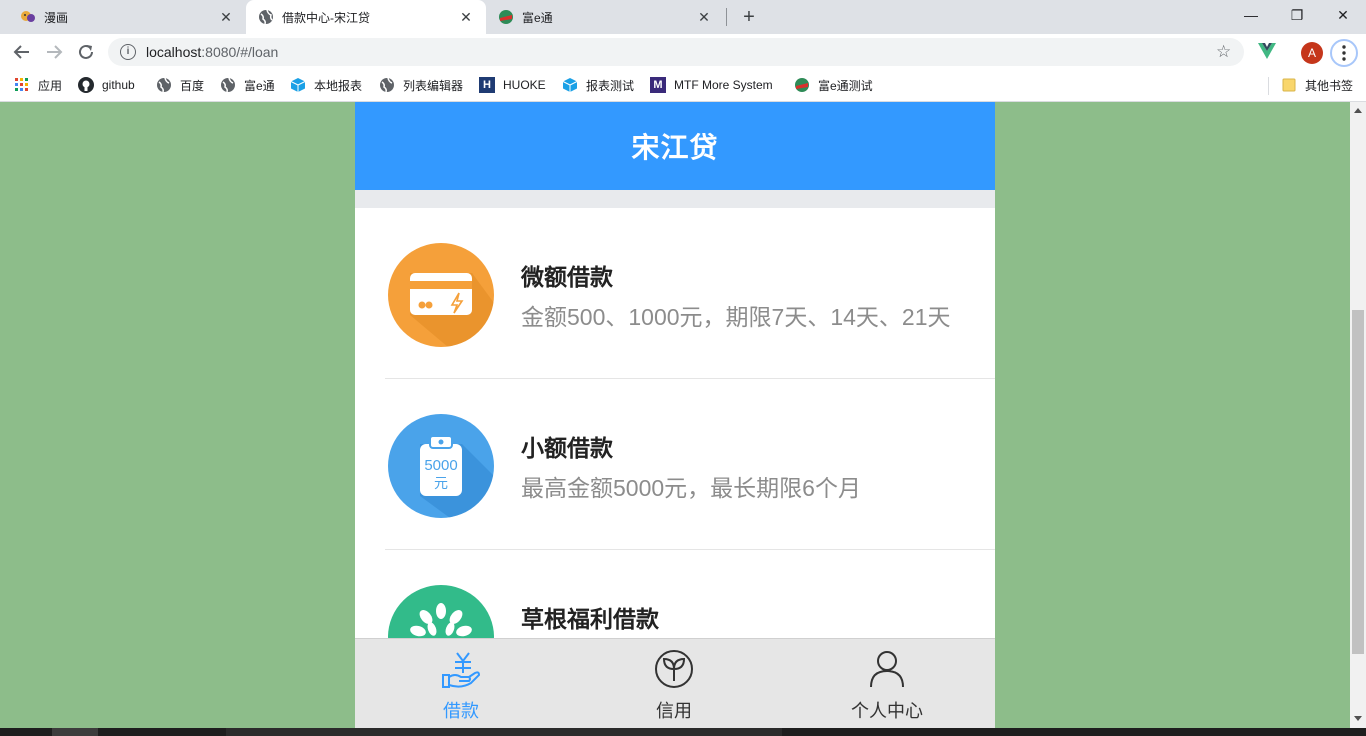 The width and height of the screenshot is (1366, 736). I want to click on url-path: :8080/#/loan, so click(240, 52).